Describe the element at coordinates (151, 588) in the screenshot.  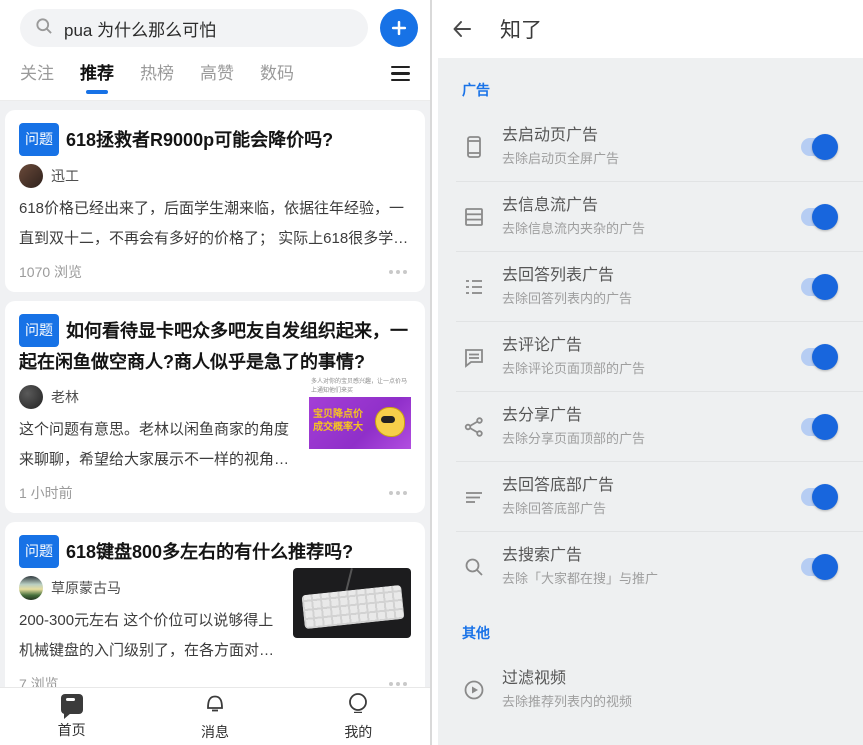
I see `author-row: 草原蒙古马` at that location.